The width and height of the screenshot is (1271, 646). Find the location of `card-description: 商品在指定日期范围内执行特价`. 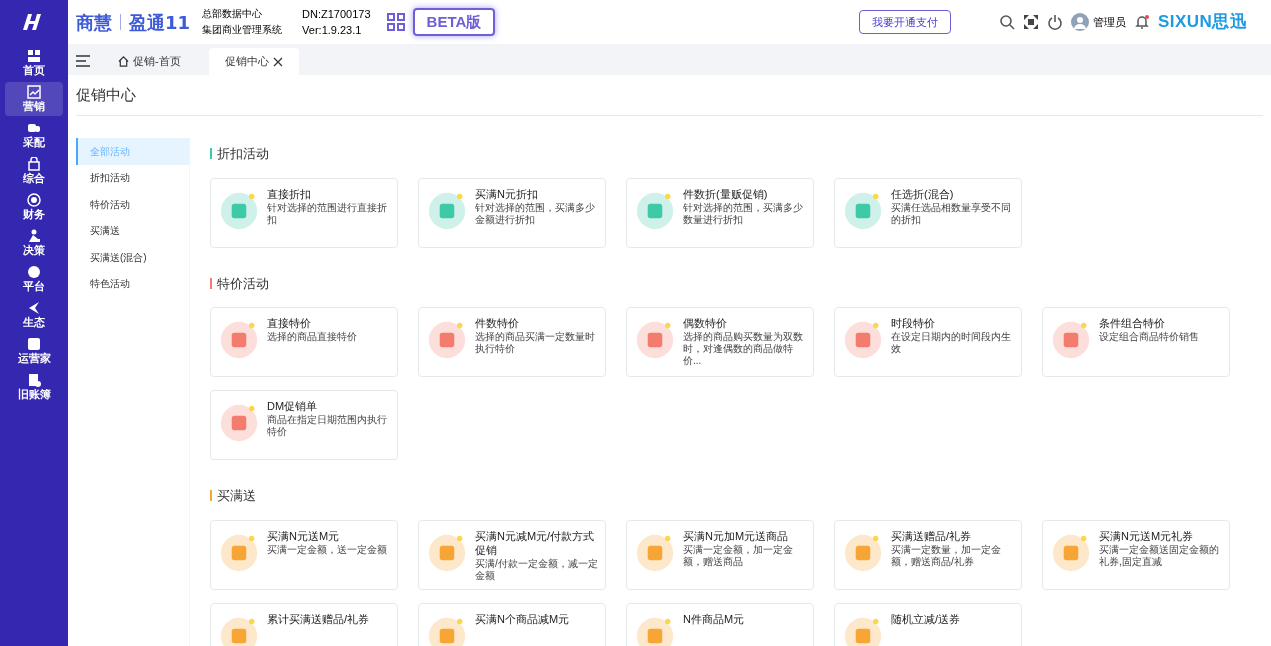

card-description: 商品在指定日期范围内执行特价 is located at coordinates (327, 426).